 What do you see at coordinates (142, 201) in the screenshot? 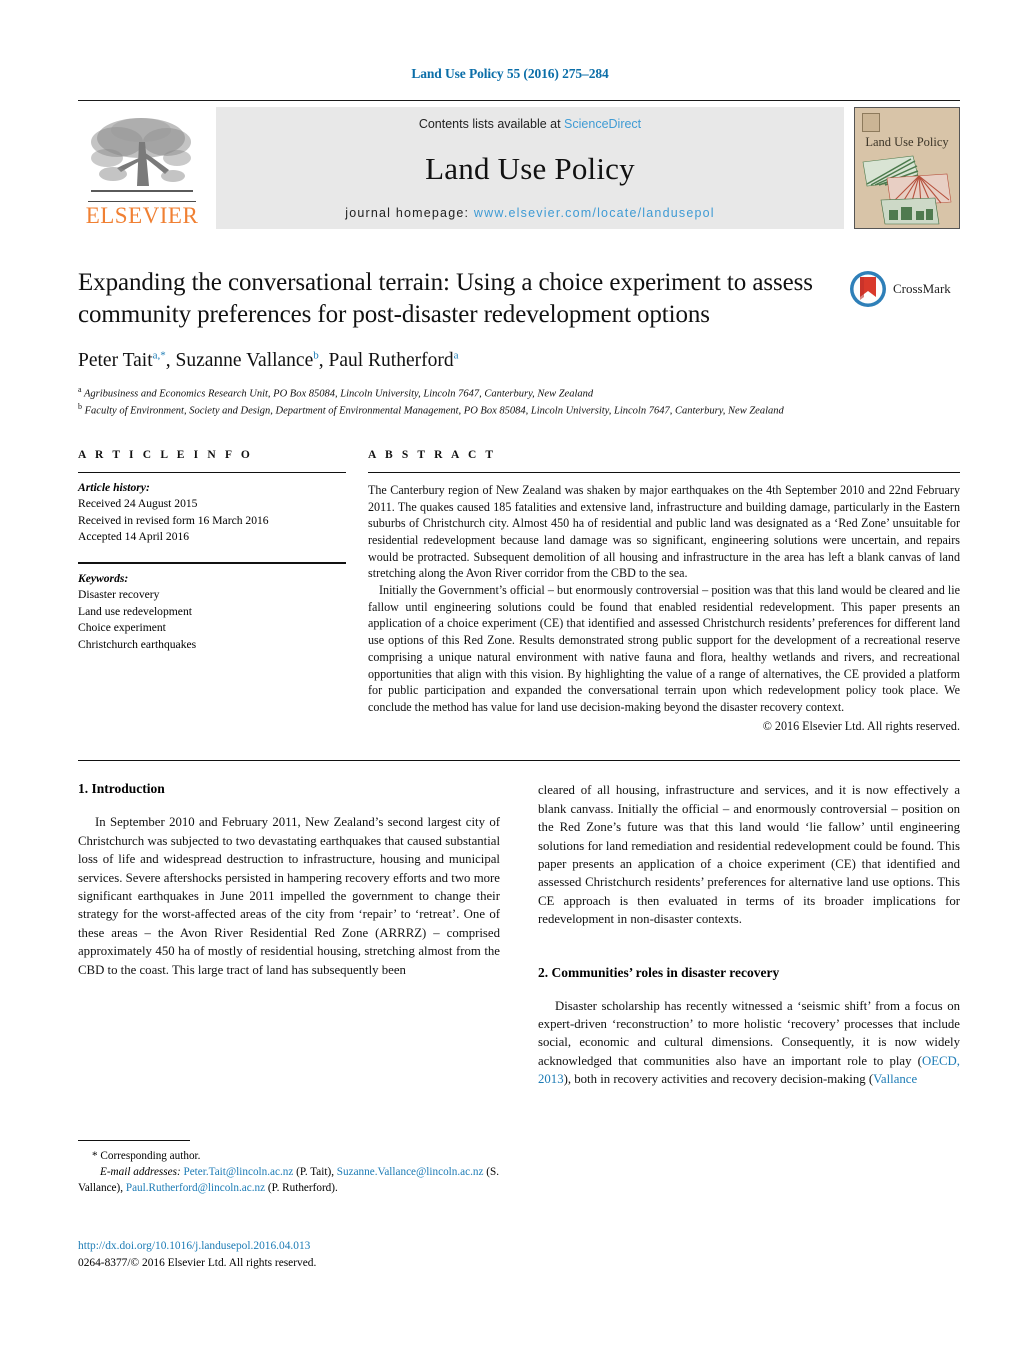
I see `elsevier-divider` at bounding box center [142, 201].